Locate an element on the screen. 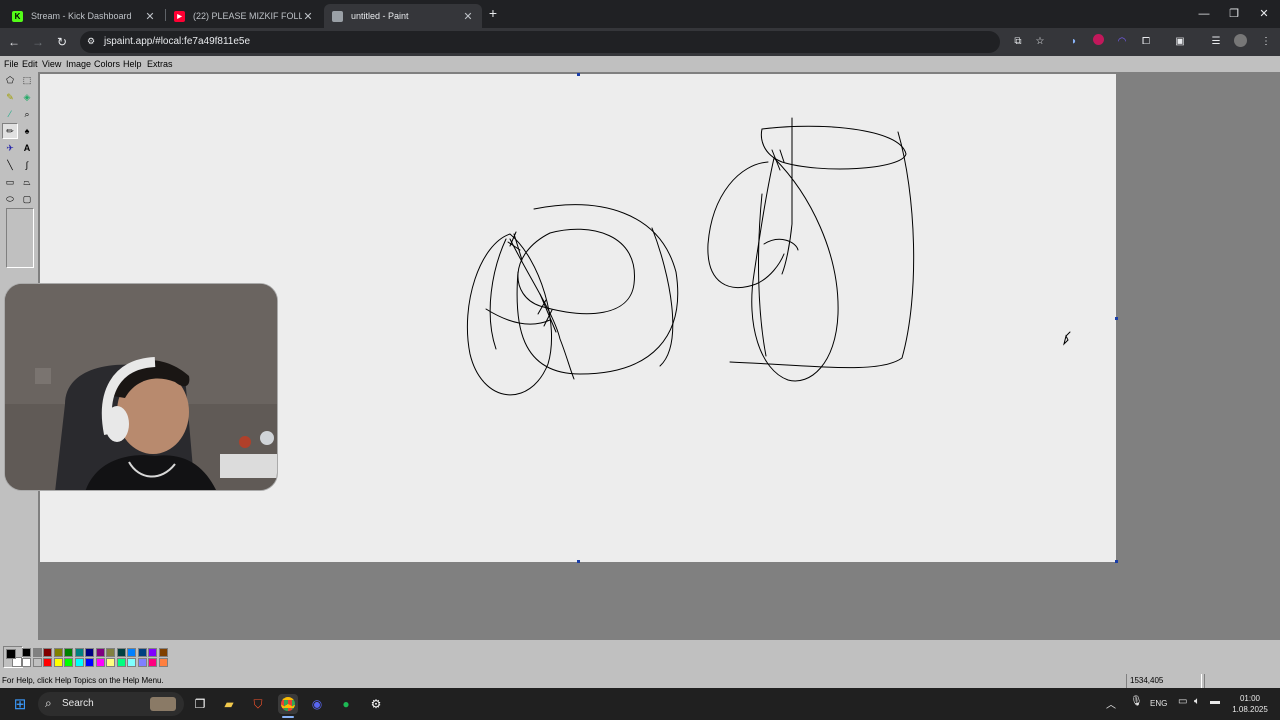  tray-chevron-icon: ︿ is located at coordinates (1111, 703).